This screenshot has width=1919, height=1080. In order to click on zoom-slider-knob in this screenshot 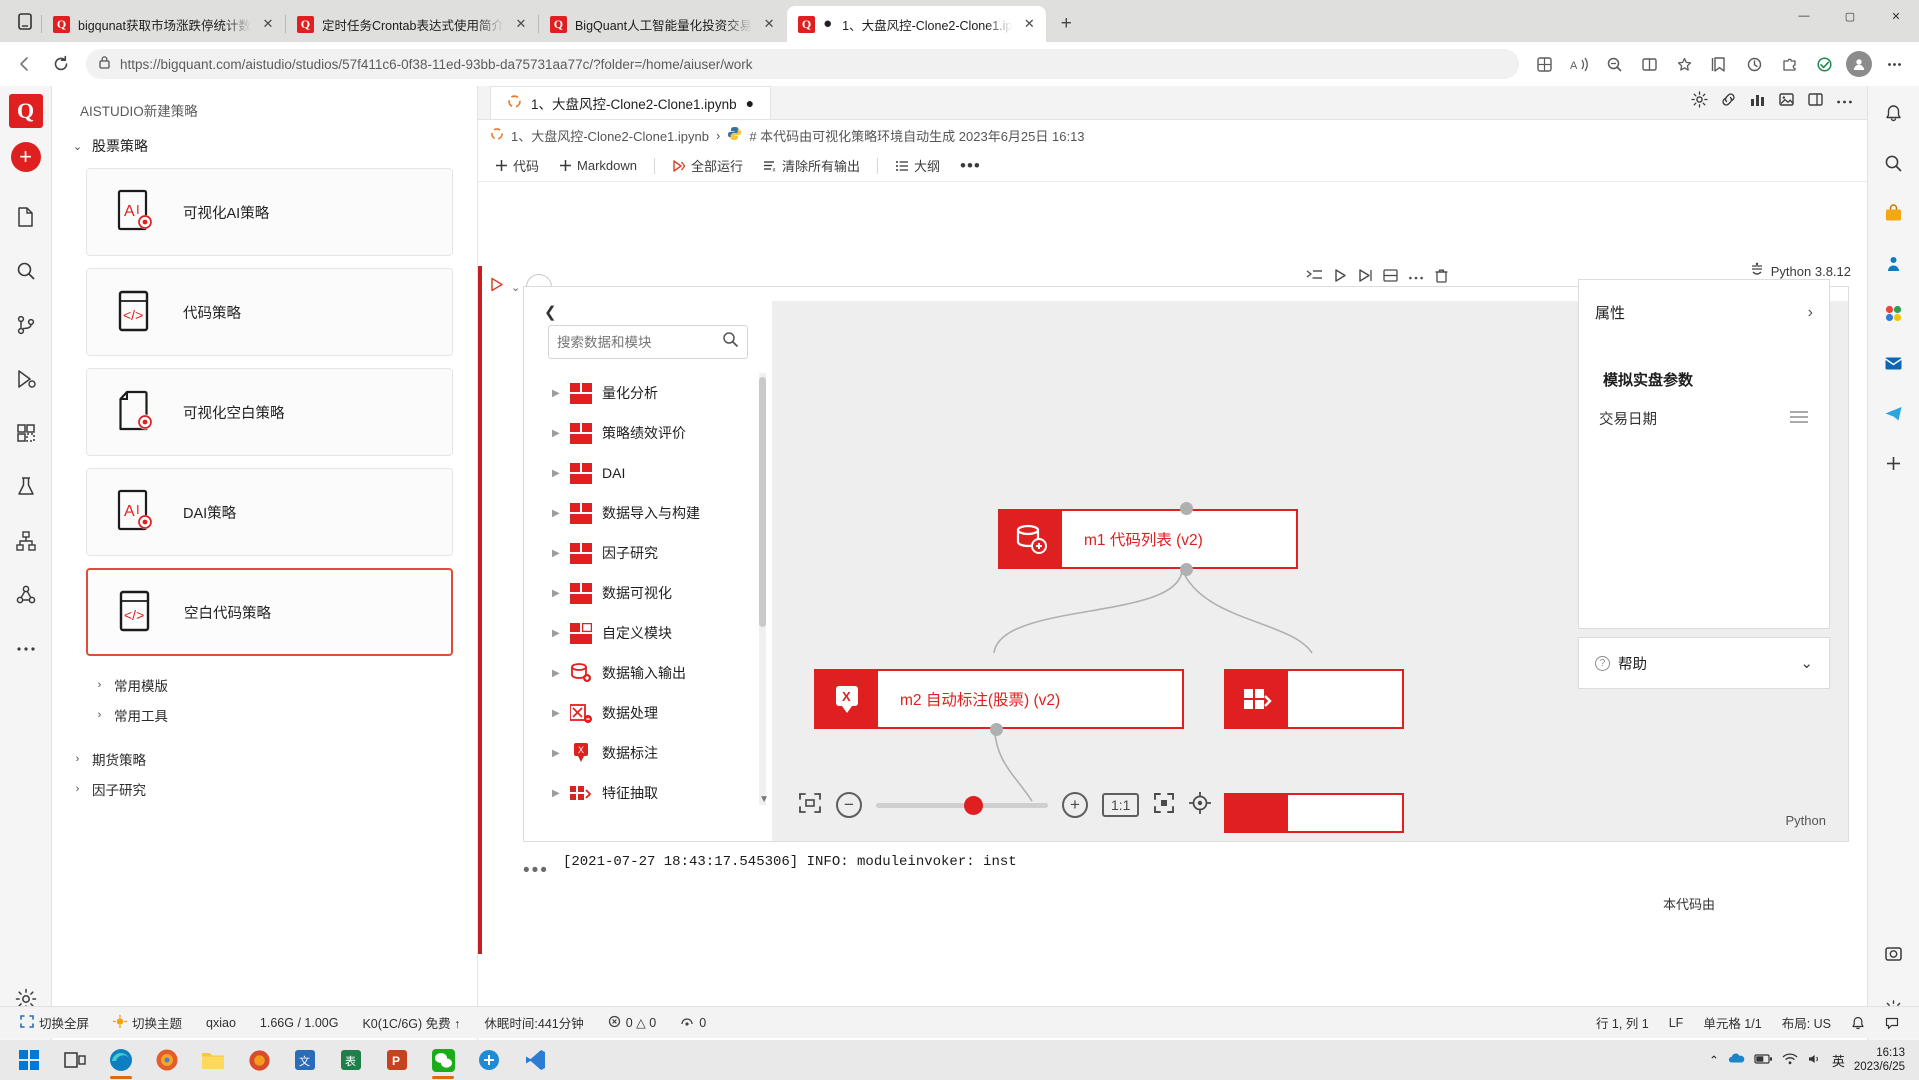, I will do `click(973, 805)`.